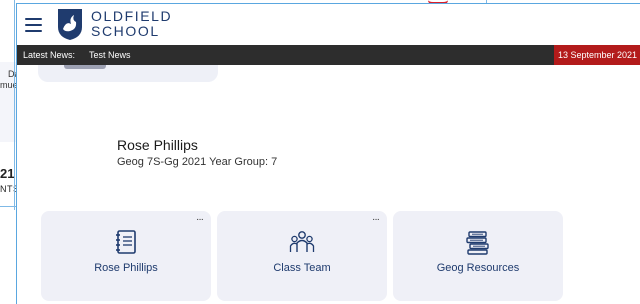 The height and width of the screenshot is (304, 640). I want to click on books-icon, so click(477, 243).